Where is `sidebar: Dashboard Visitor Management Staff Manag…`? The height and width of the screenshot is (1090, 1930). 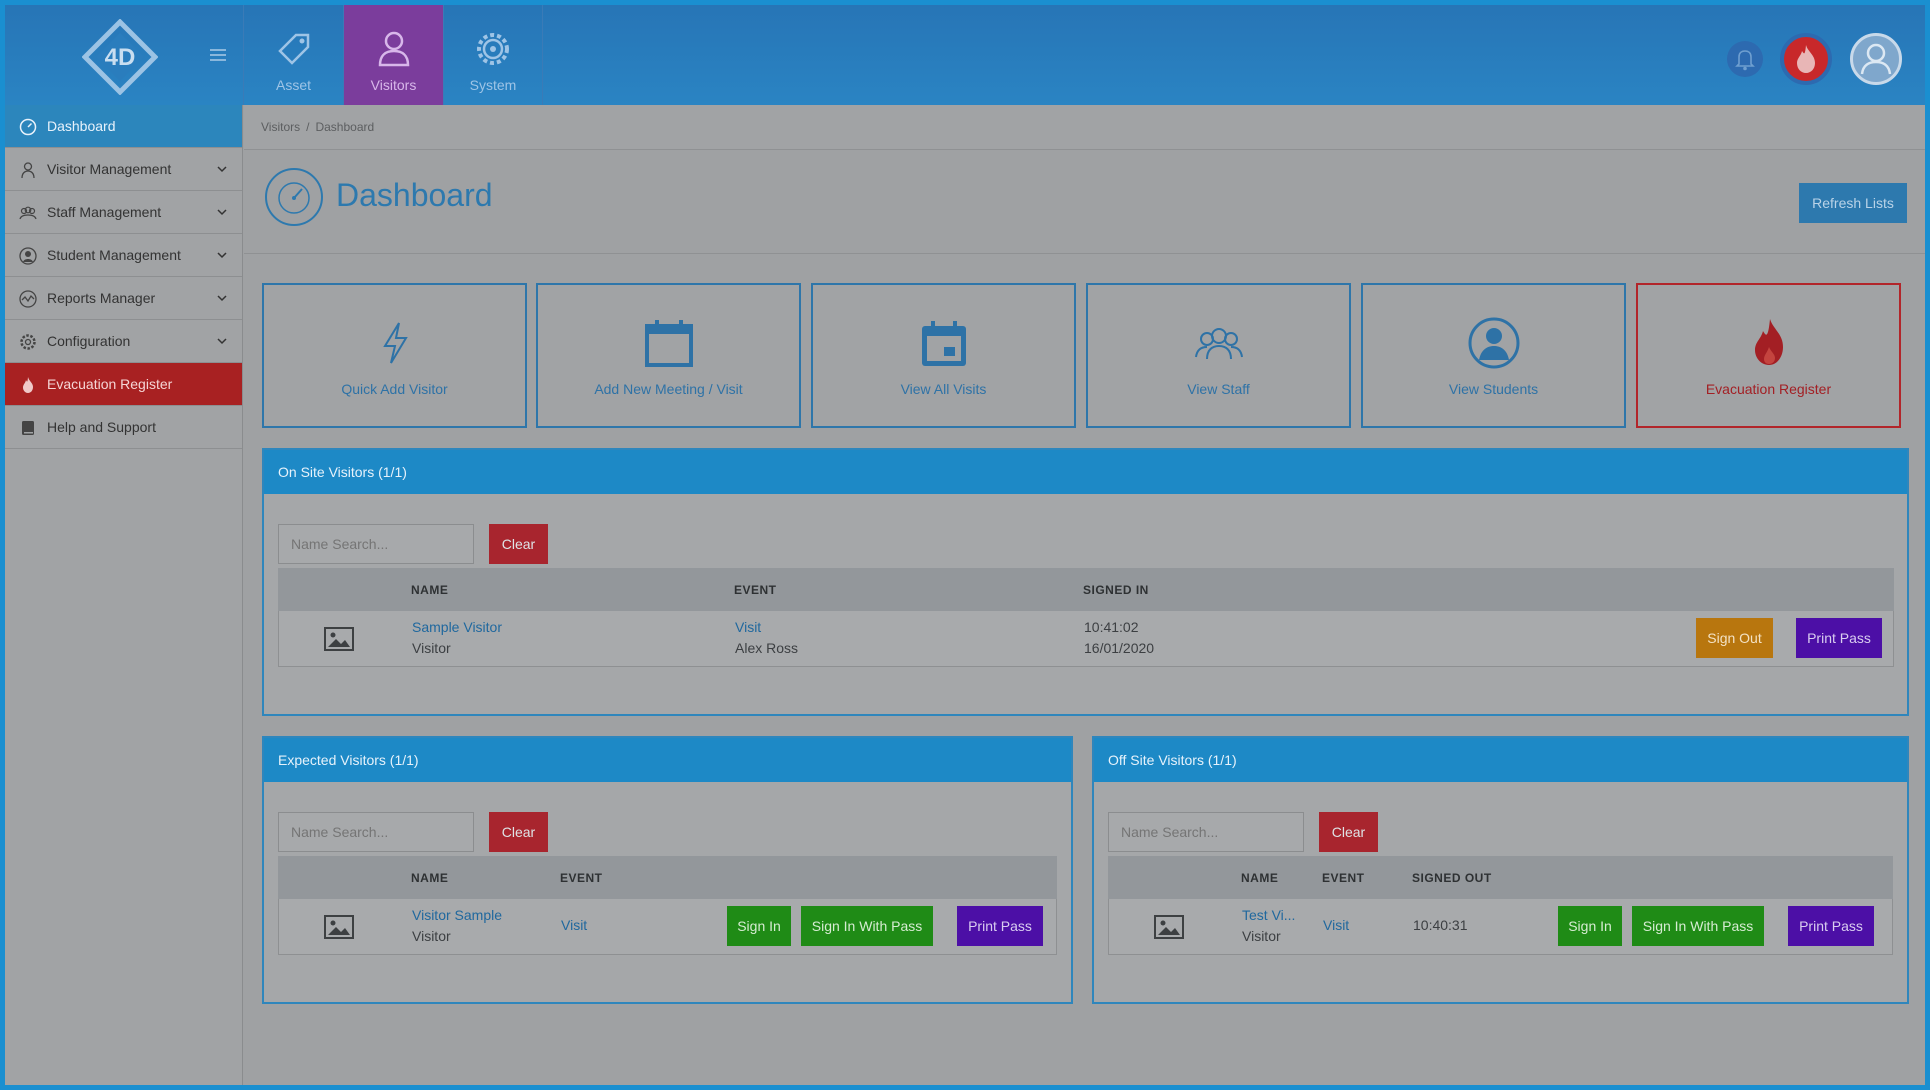 sidebar: Dashboard Visitor Management Staff Manag… is located at coordinates (124, 595).